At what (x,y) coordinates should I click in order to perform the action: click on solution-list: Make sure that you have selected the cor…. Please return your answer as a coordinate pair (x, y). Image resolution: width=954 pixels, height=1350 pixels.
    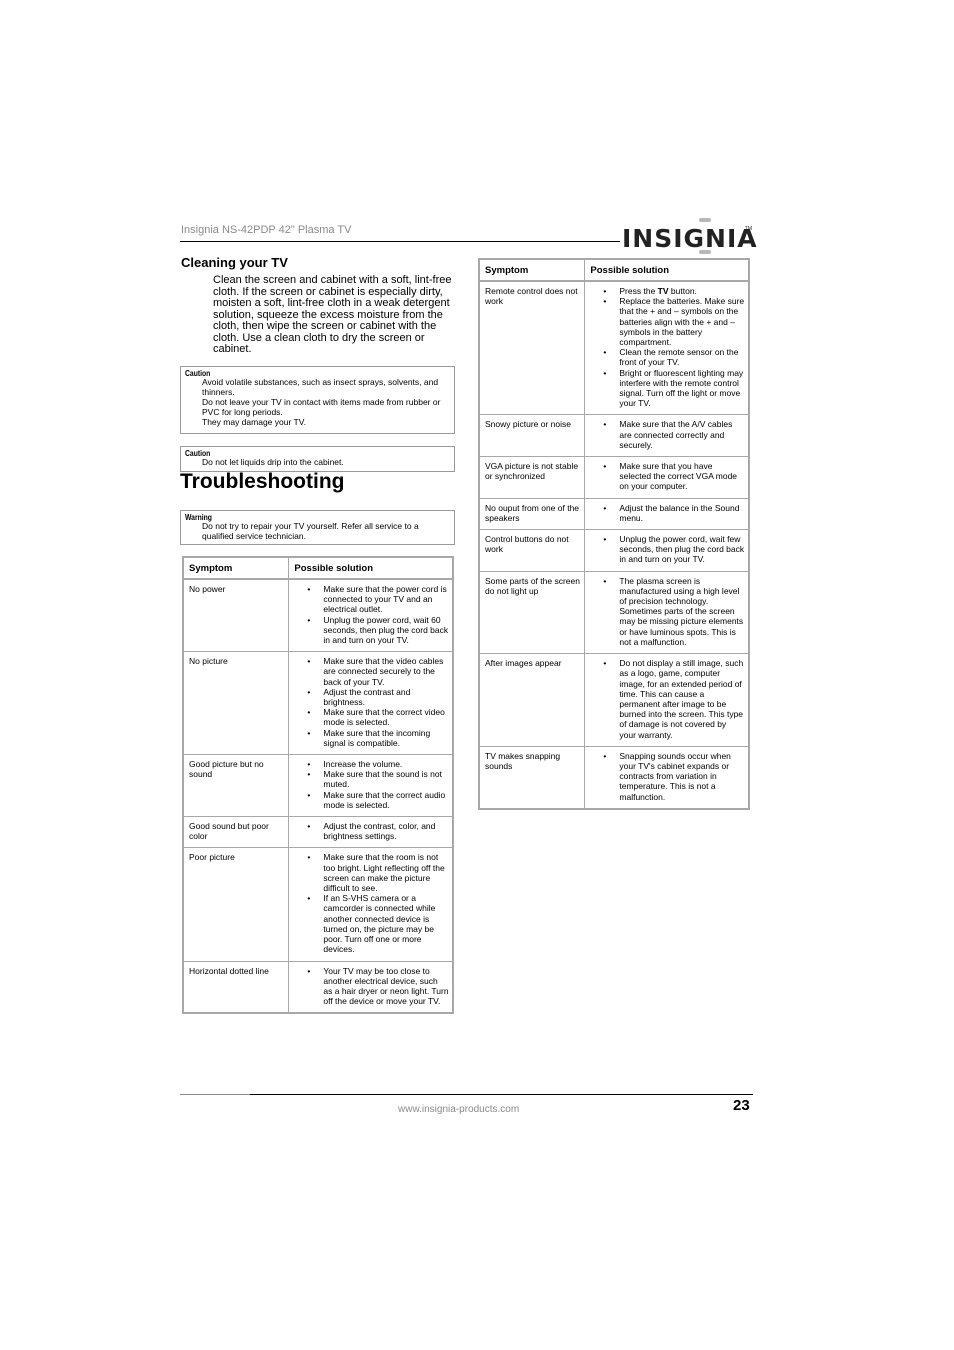
    Looking at the image, I should click on (667, 476).